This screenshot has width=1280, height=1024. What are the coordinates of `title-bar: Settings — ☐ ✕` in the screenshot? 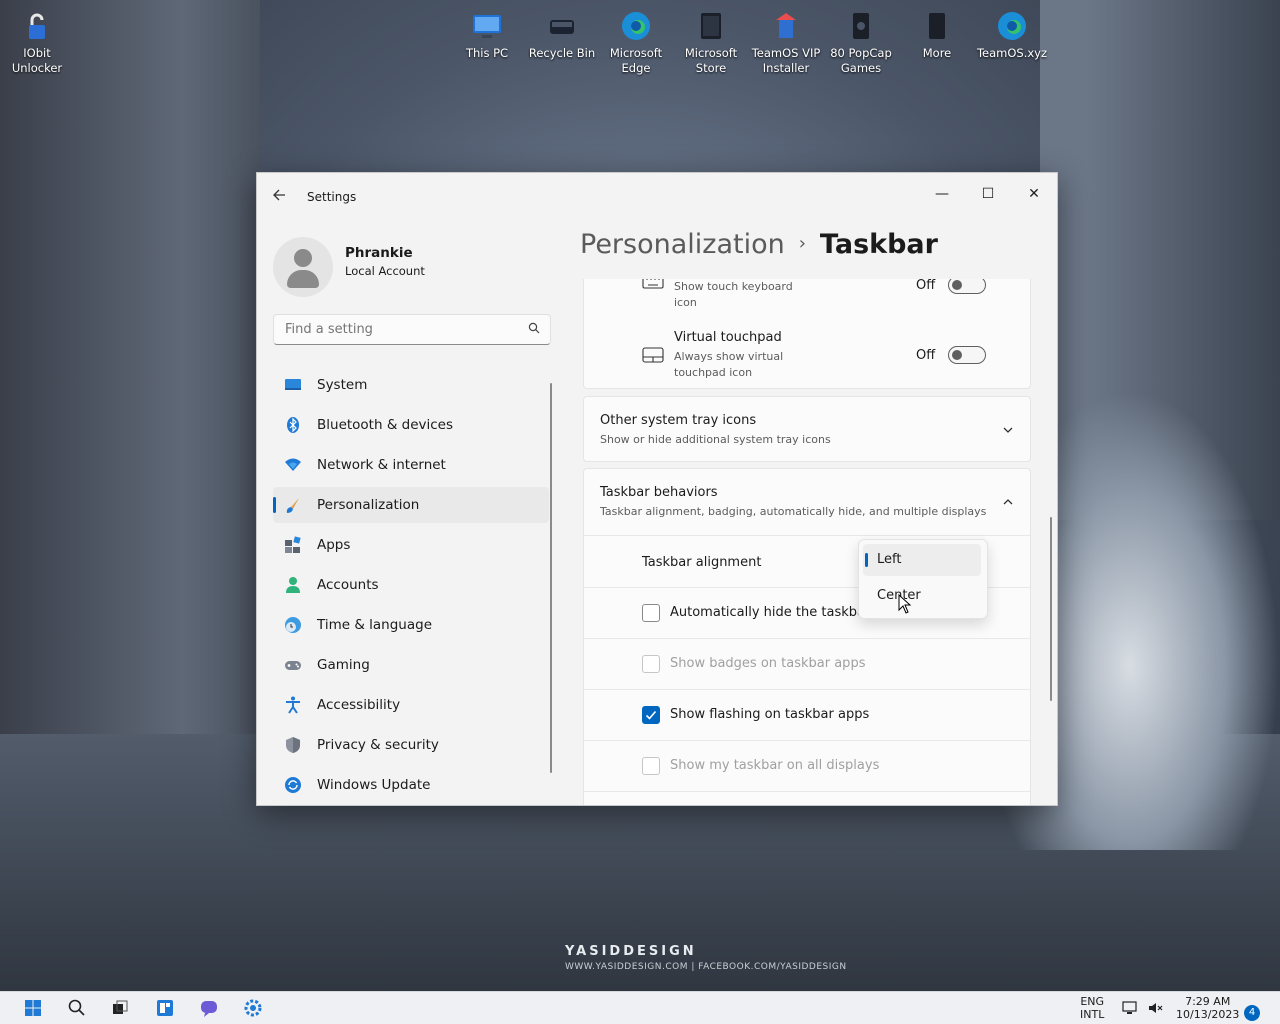 It's located at (657, 197).